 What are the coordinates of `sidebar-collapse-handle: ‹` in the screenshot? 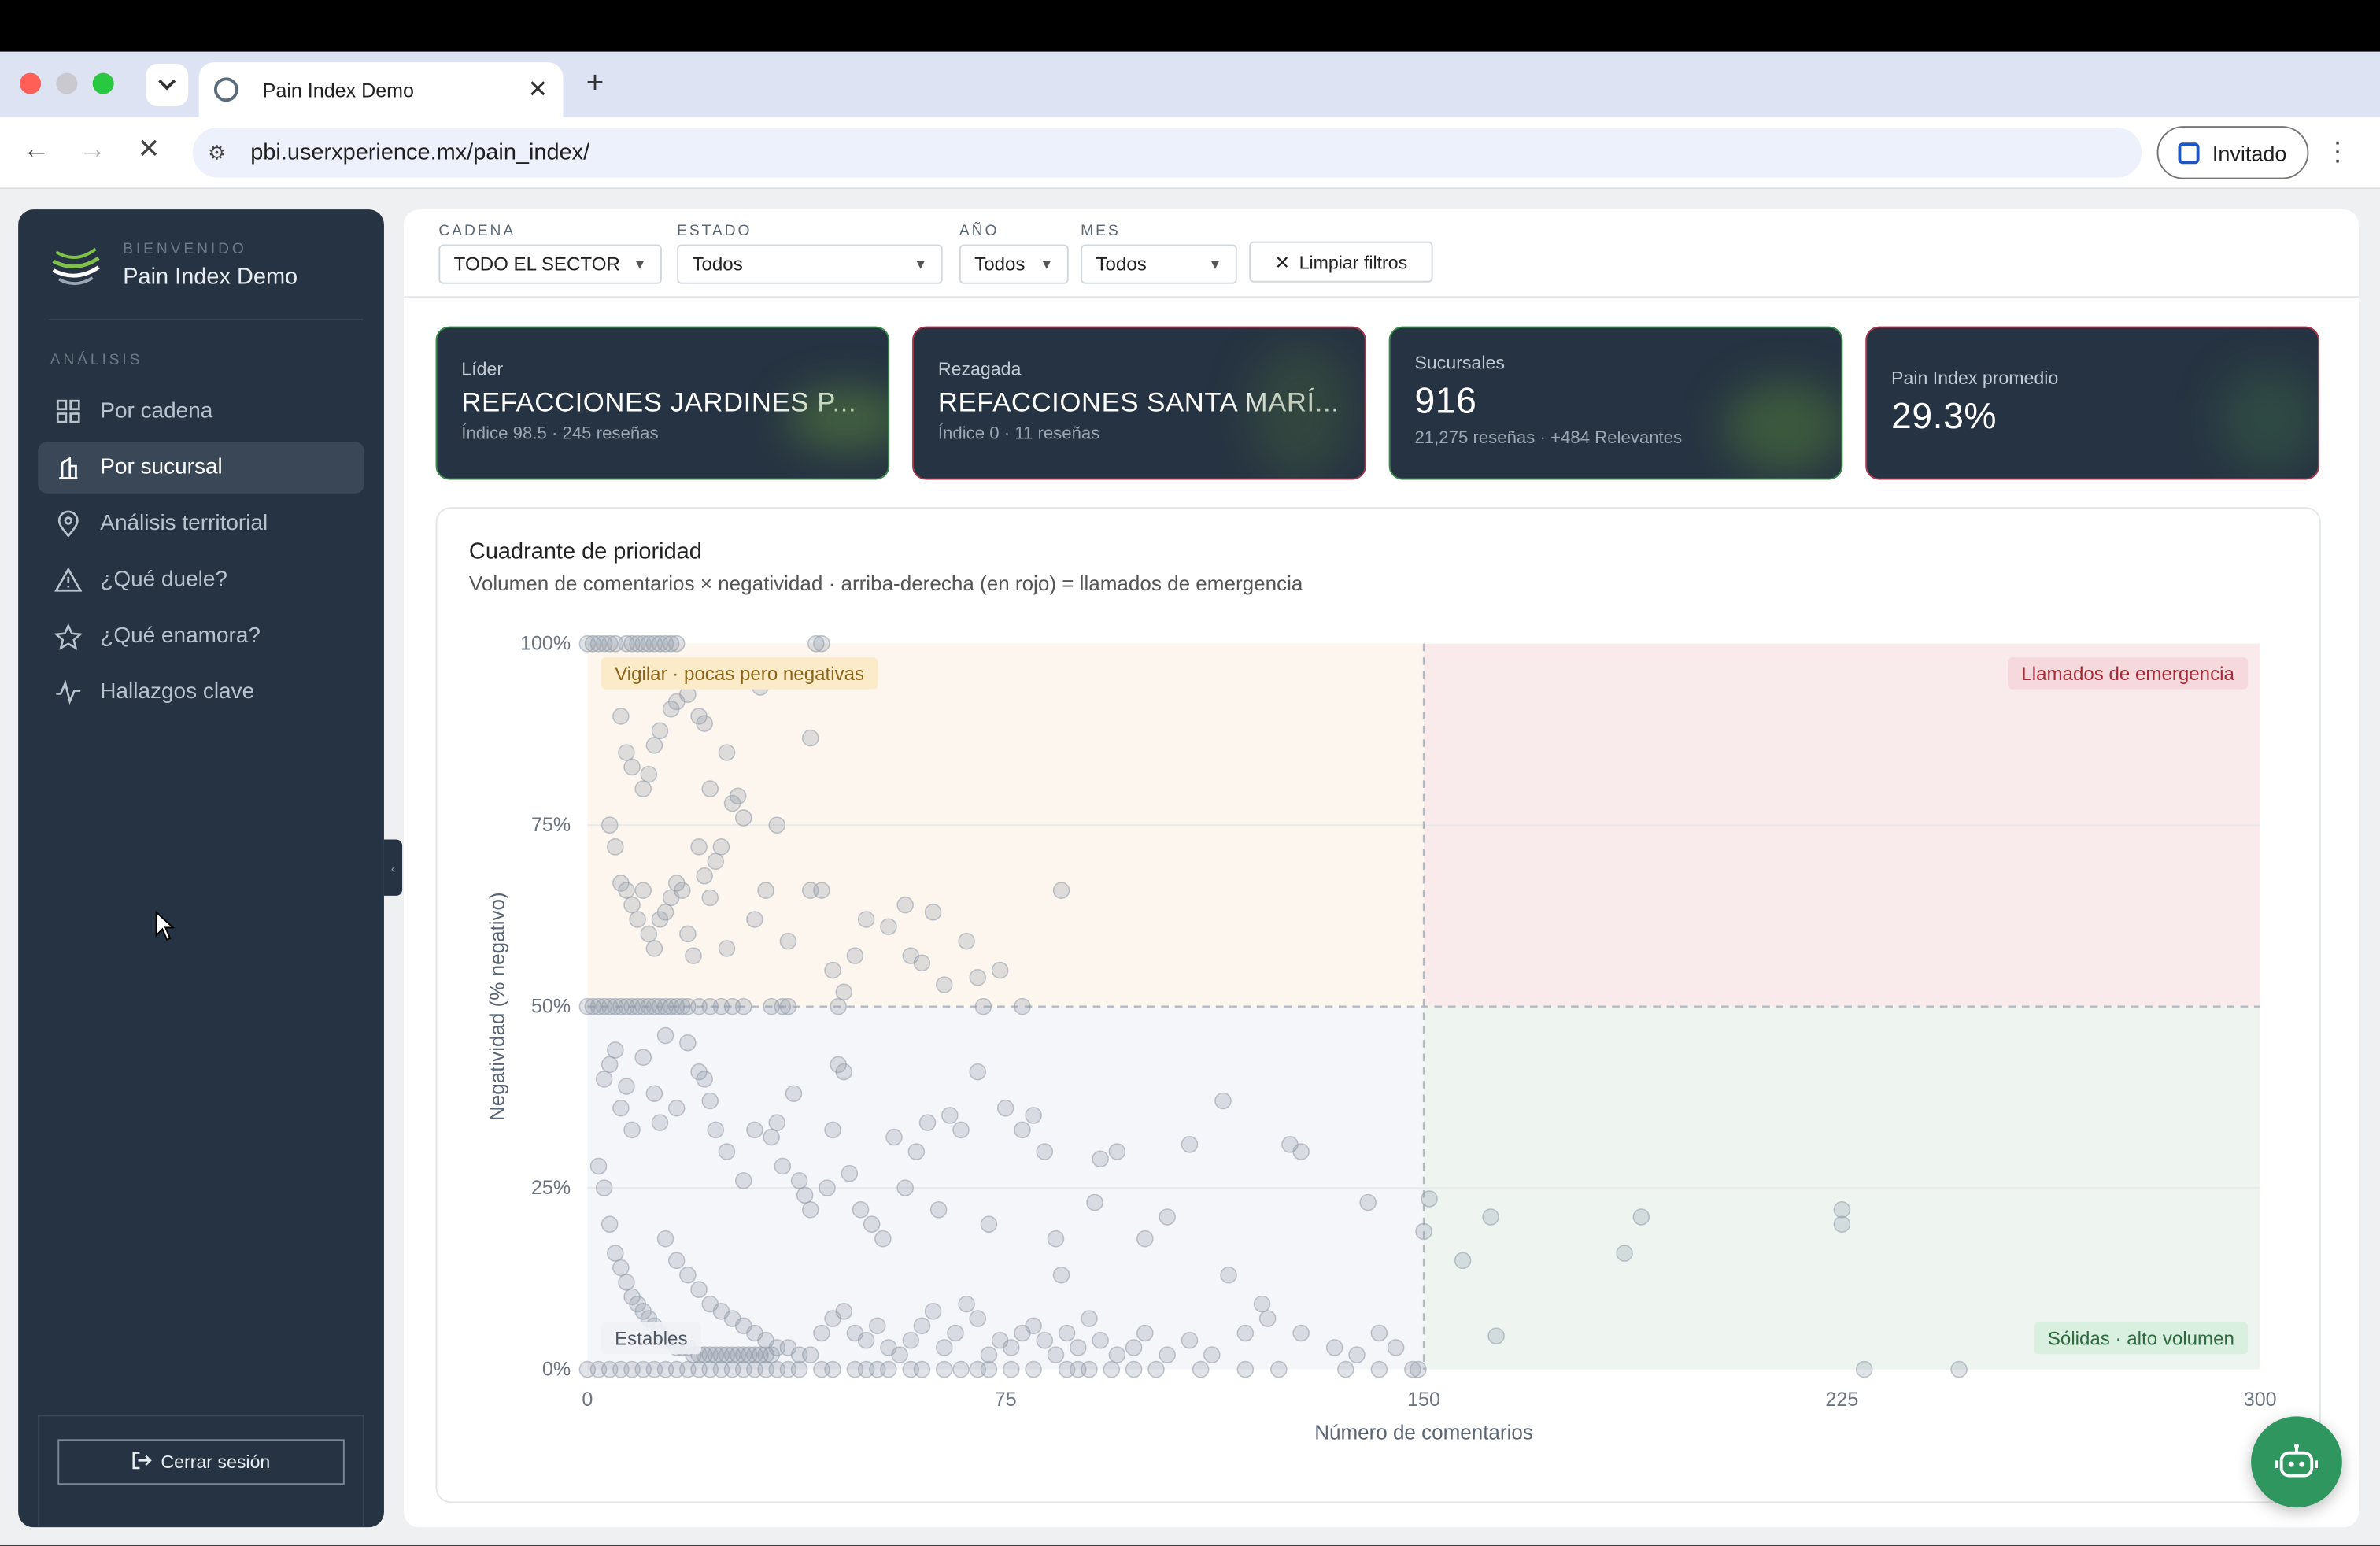 It's located at (393, 868).